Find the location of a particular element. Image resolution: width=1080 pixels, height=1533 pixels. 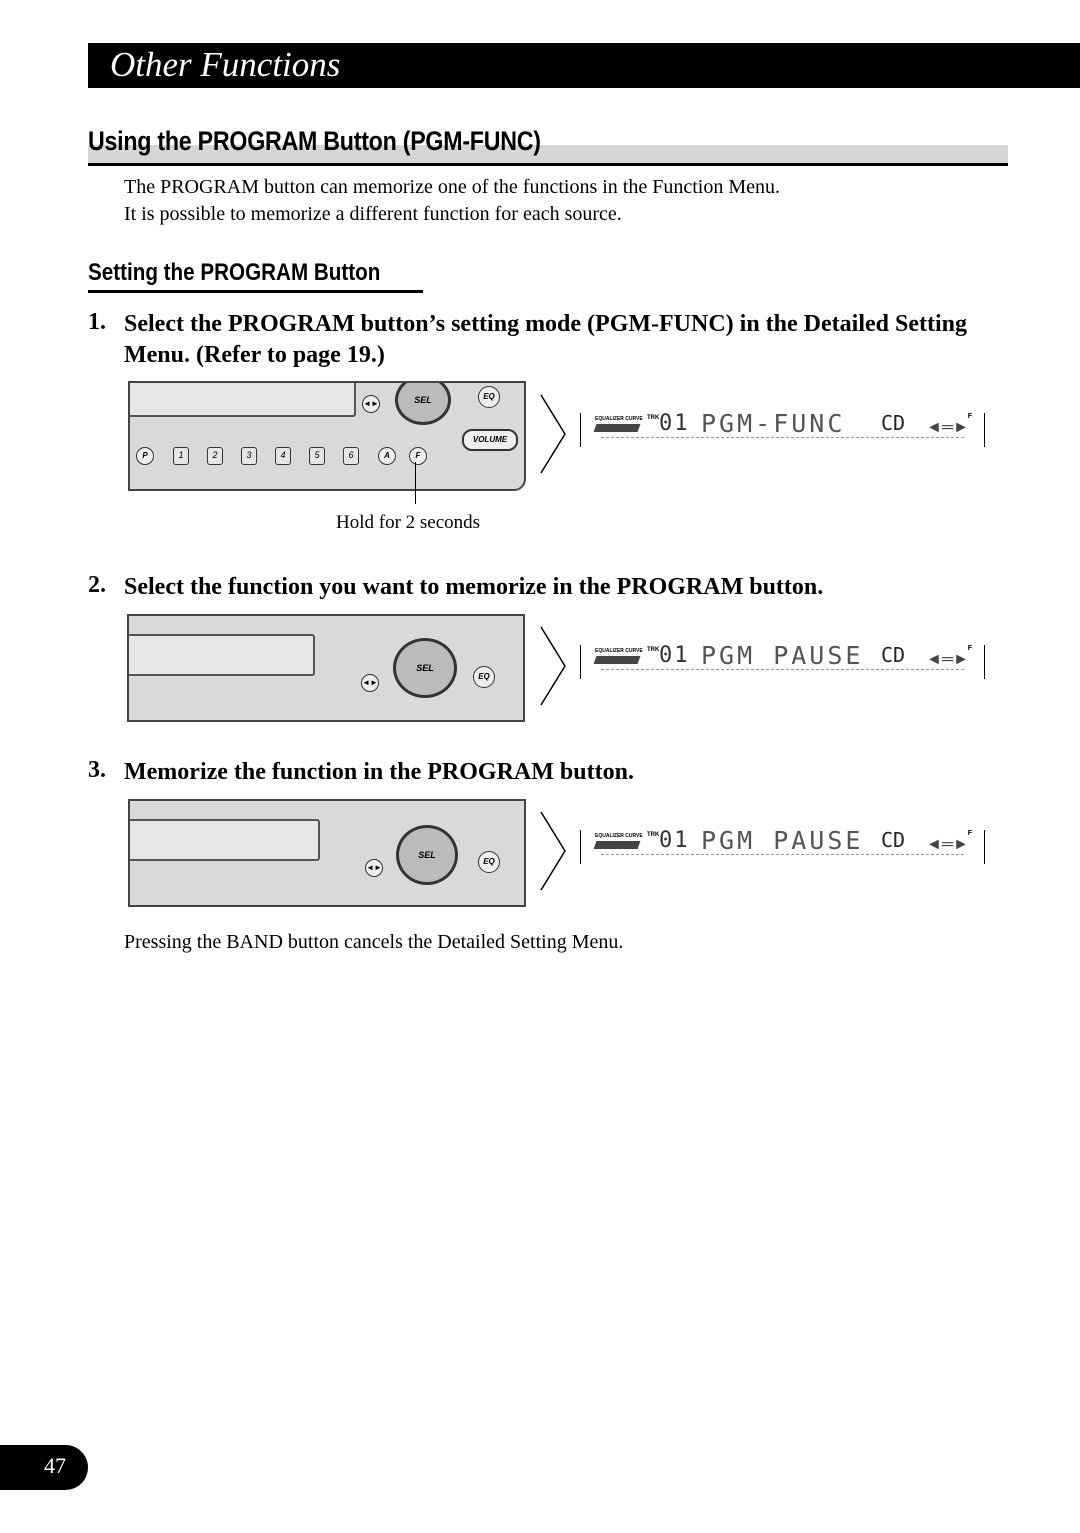

preset-button-4: 4 is located at coordinates (283, 456).